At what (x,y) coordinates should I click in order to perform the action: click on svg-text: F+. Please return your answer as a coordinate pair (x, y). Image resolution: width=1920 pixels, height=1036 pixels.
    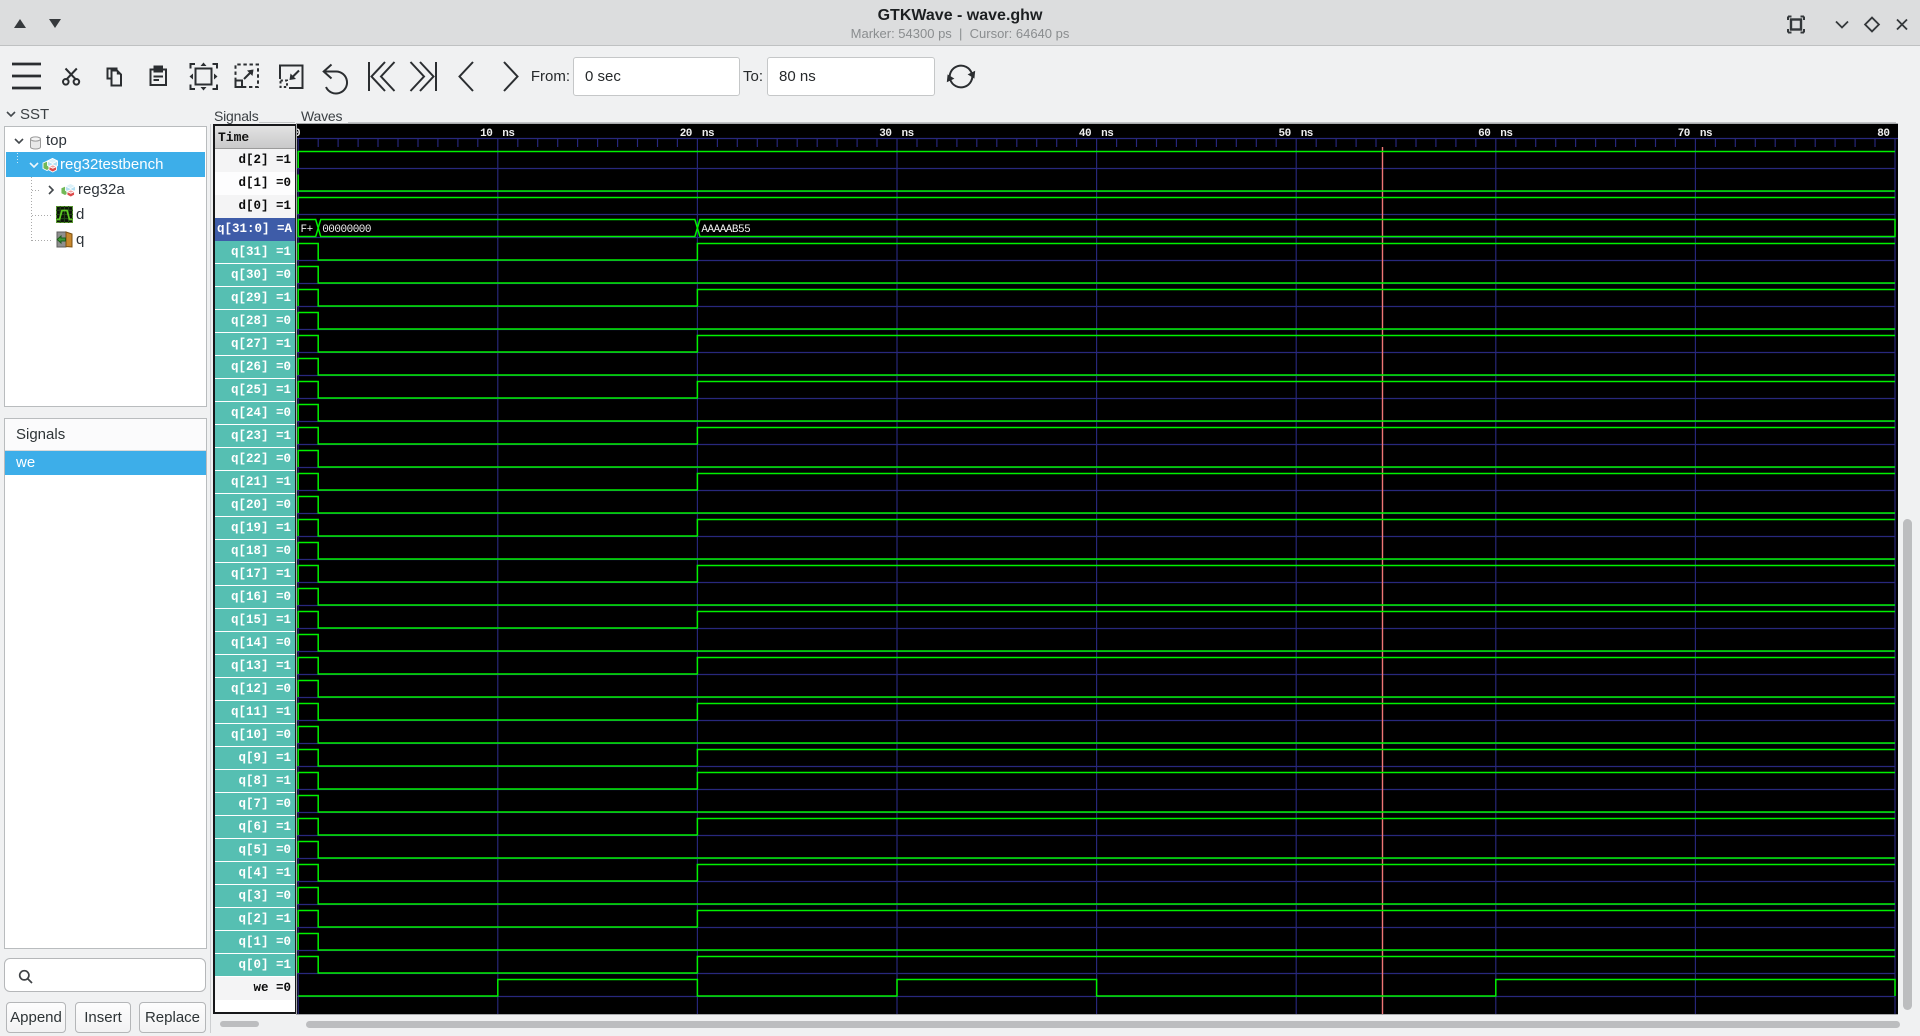
    Looking at the image, I should click on (307, 230).